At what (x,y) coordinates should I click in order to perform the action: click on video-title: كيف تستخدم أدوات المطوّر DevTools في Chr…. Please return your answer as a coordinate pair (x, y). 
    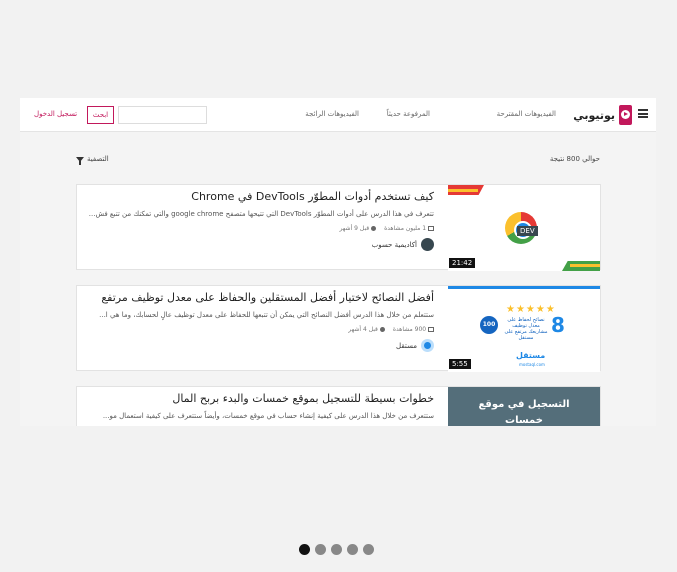
    Looking at the image, I should click on (258, 197).